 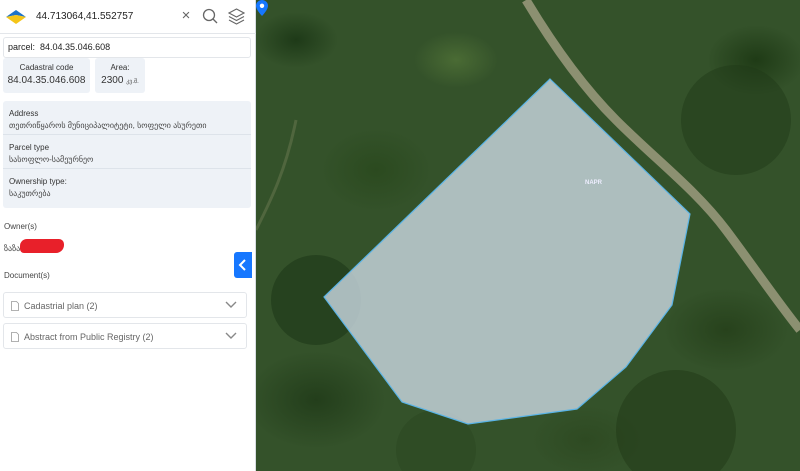 What do you see at coordinates (51, 159) in the screenshot?
I see `parcel-type-value: სასოფლო-სამეურნეო` at bounding box center [51, 159].